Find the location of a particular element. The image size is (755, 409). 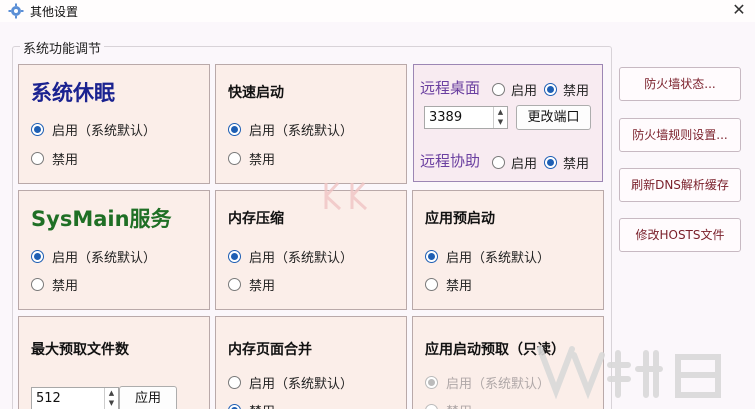

gear-icon is located at coordinates (16, 11).